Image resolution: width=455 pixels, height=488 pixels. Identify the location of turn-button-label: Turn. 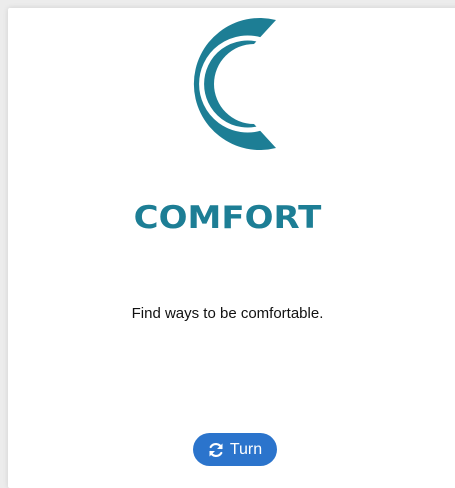
(246, 449).